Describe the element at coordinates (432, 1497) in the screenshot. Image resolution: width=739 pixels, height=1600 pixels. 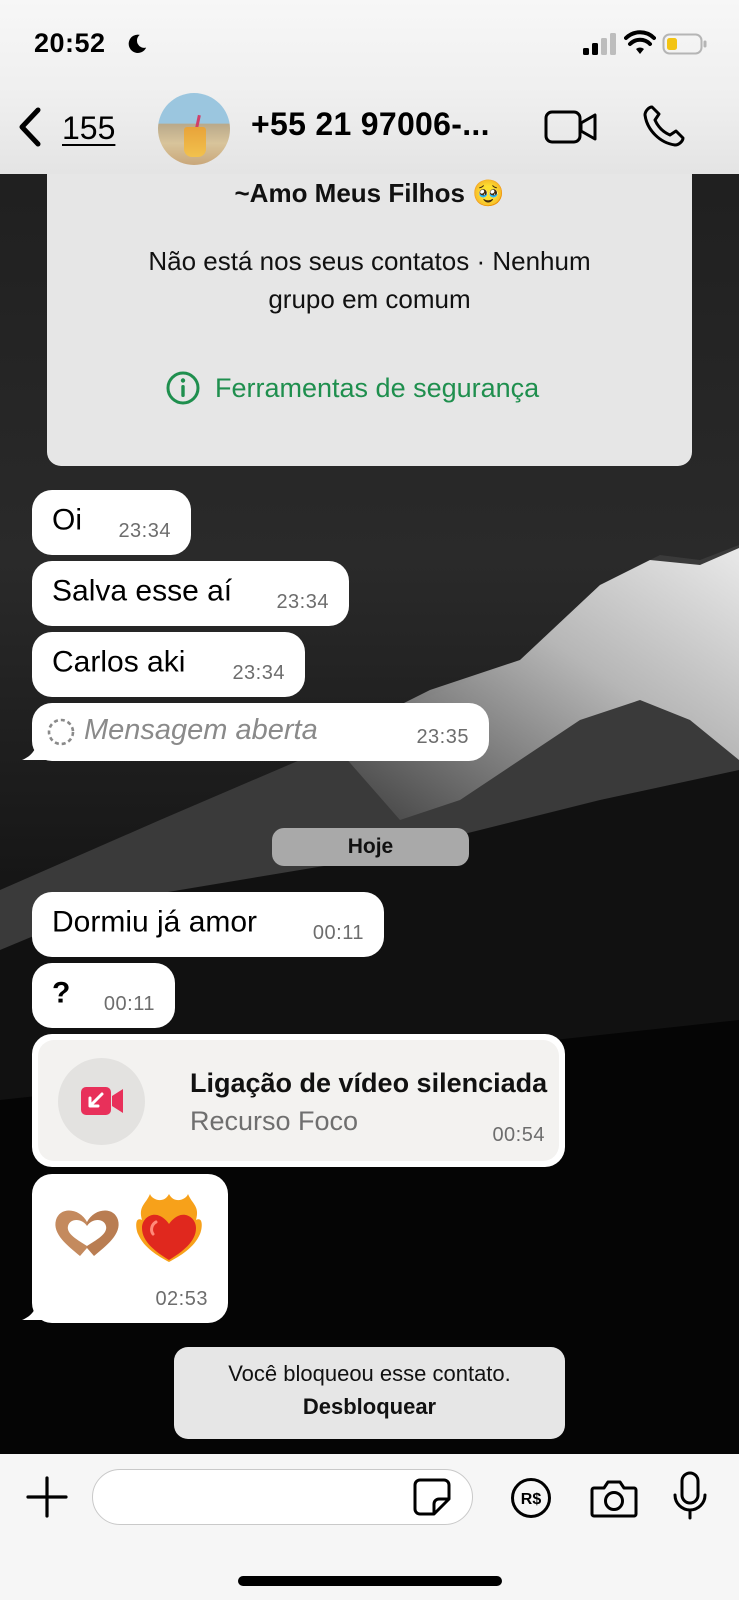
I see `sticker-icon` at that location.